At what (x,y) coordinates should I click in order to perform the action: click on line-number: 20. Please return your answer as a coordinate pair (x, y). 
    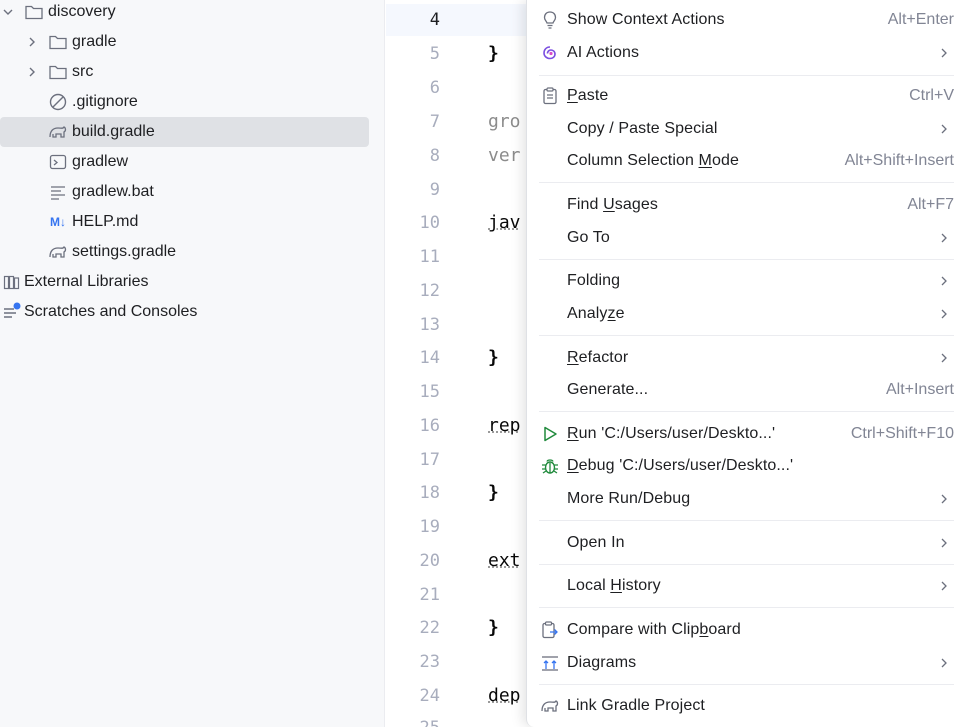
    Looking at the image, I should click on (429, 561).